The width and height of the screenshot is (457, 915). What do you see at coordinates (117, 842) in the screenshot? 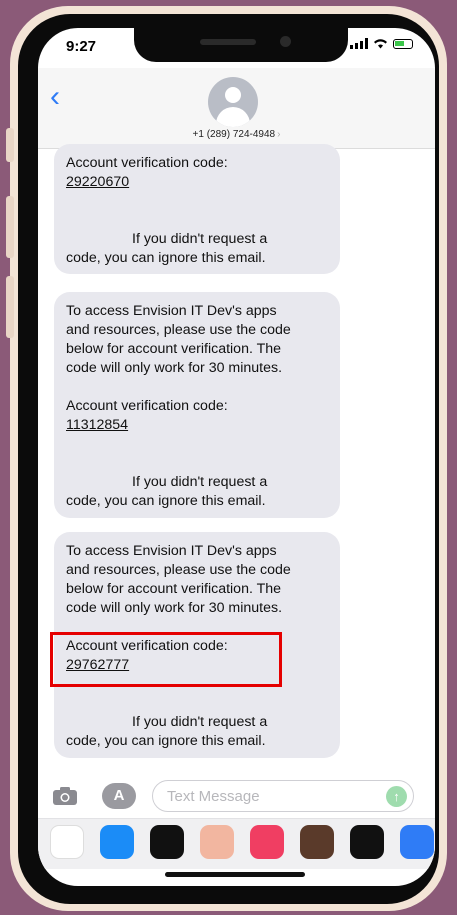
I see `app-store-icon` at bounding box center [117, 842].